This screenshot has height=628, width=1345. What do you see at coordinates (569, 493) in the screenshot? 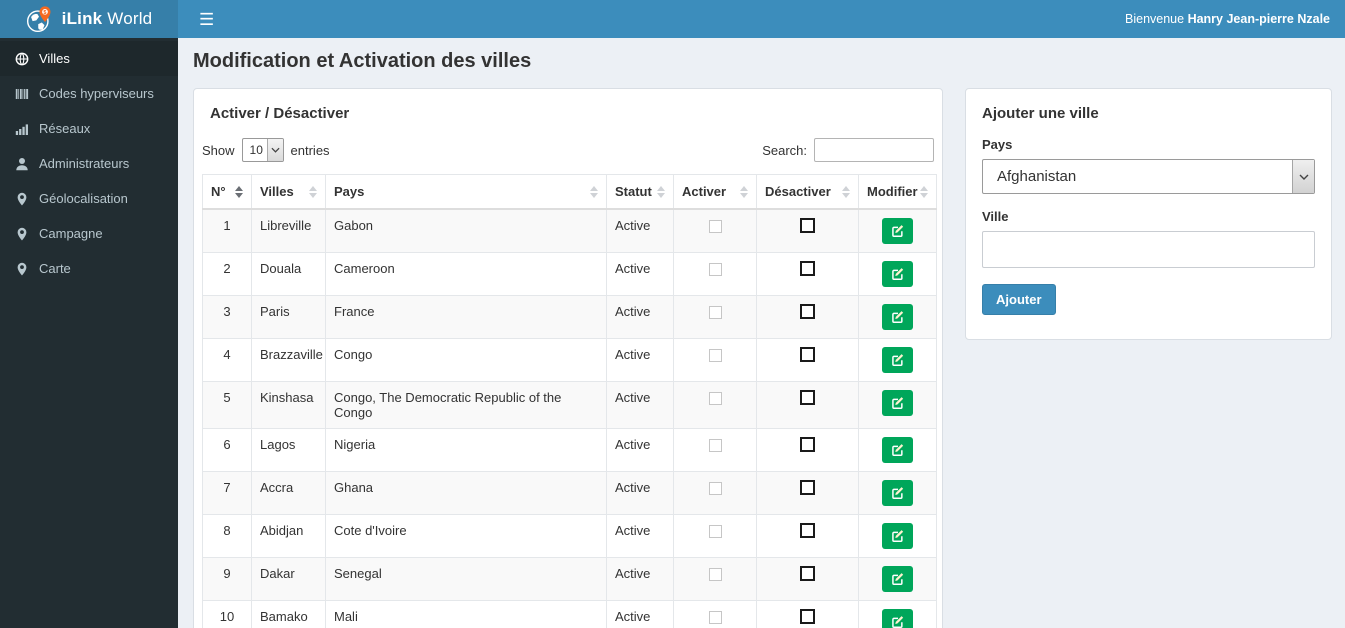
I see `table-row: 7 Accra Ghana Active` at bounding box center [569, 493].